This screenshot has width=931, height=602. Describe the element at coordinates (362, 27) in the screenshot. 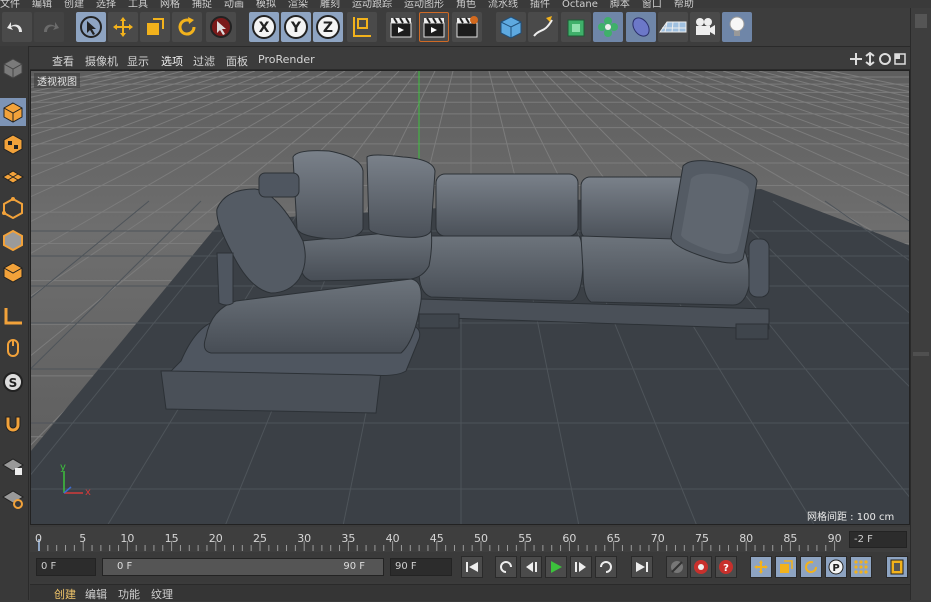

I see `coordinate-system-button` at that location.